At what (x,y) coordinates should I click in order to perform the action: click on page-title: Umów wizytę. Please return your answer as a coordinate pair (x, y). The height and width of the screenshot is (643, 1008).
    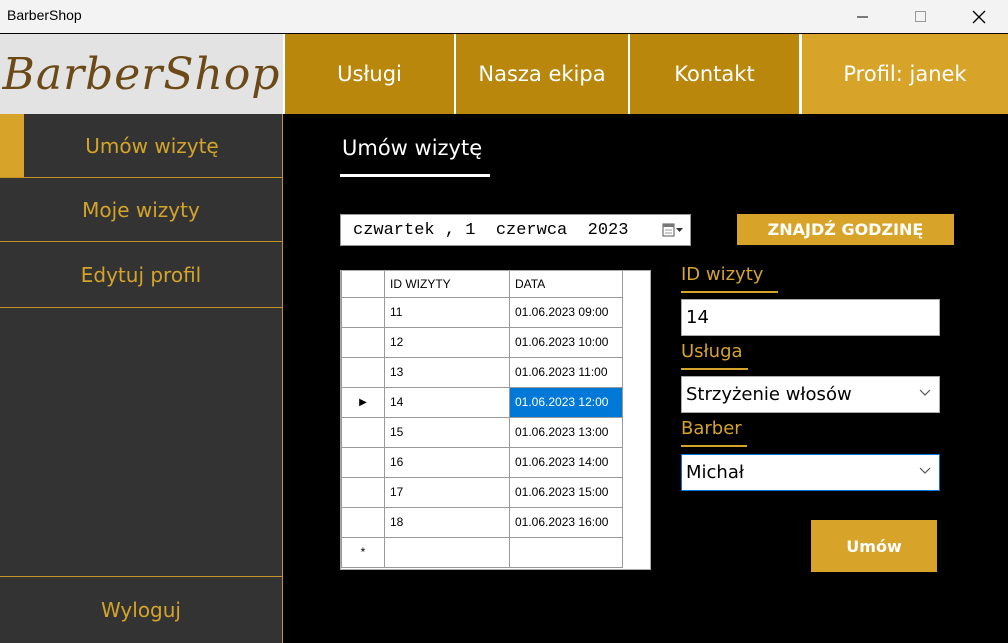
    Looking at the image, I should click on (412, 148).